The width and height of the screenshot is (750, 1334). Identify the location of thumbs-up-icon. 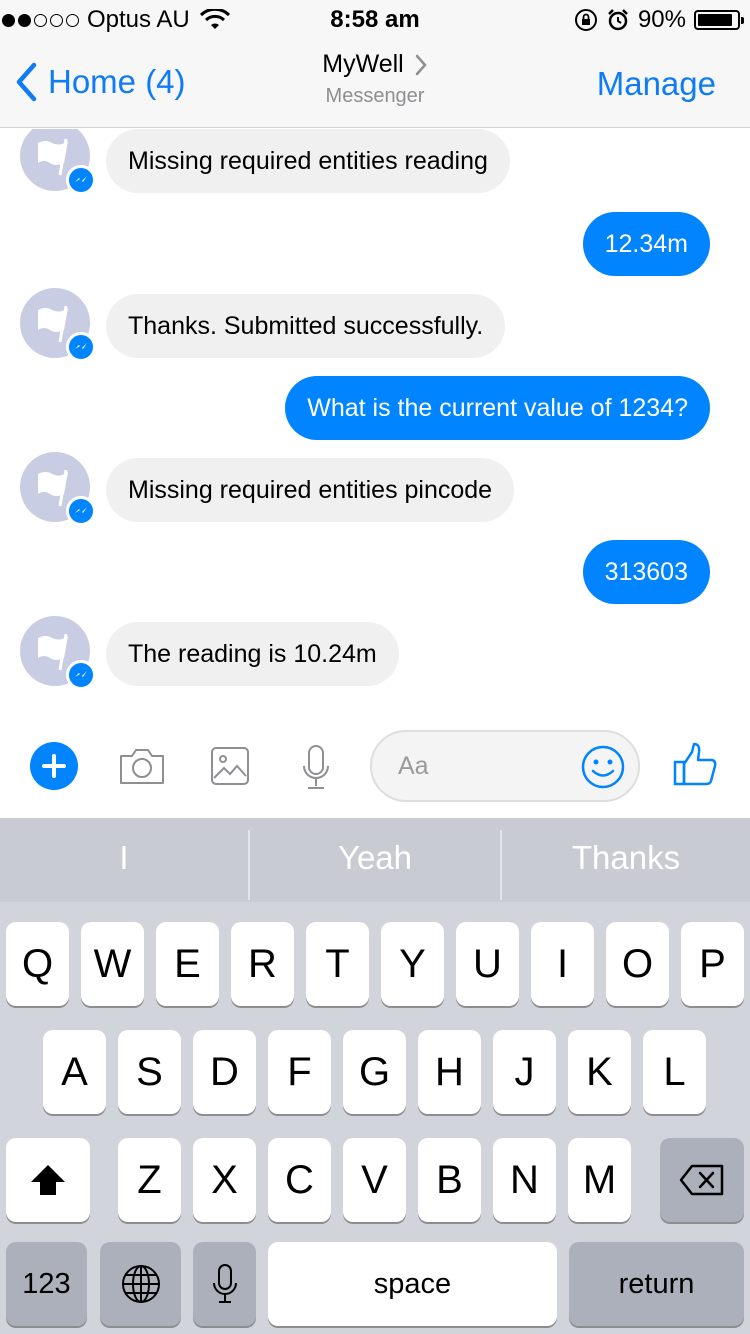
(695, 765).